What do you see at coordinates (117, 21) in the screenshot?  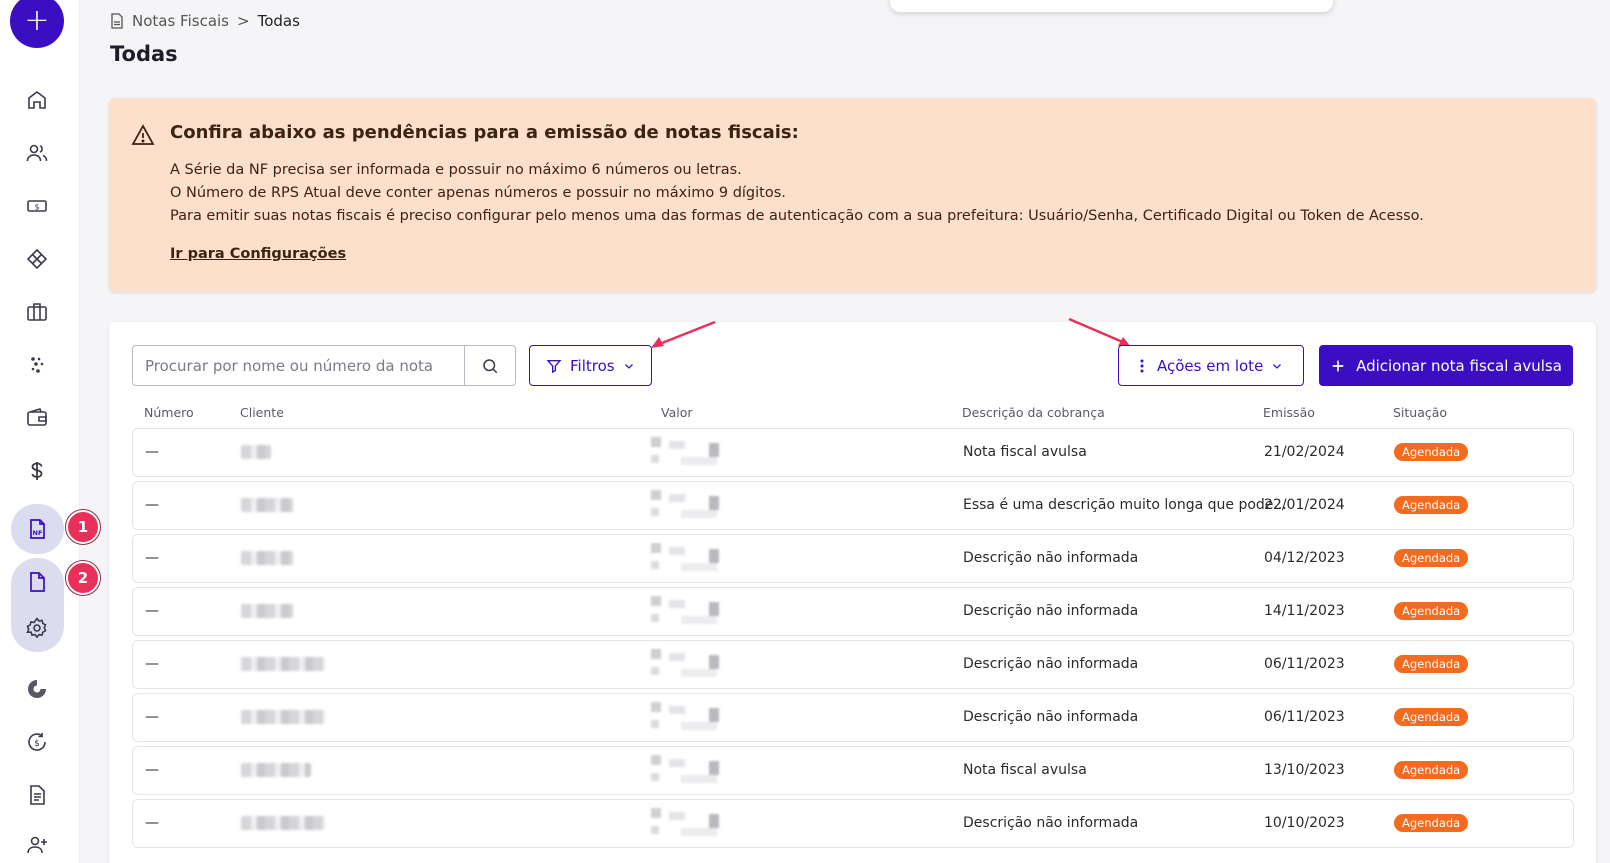 I see `invoice-doc-icon` at bounding box center [117, 21].